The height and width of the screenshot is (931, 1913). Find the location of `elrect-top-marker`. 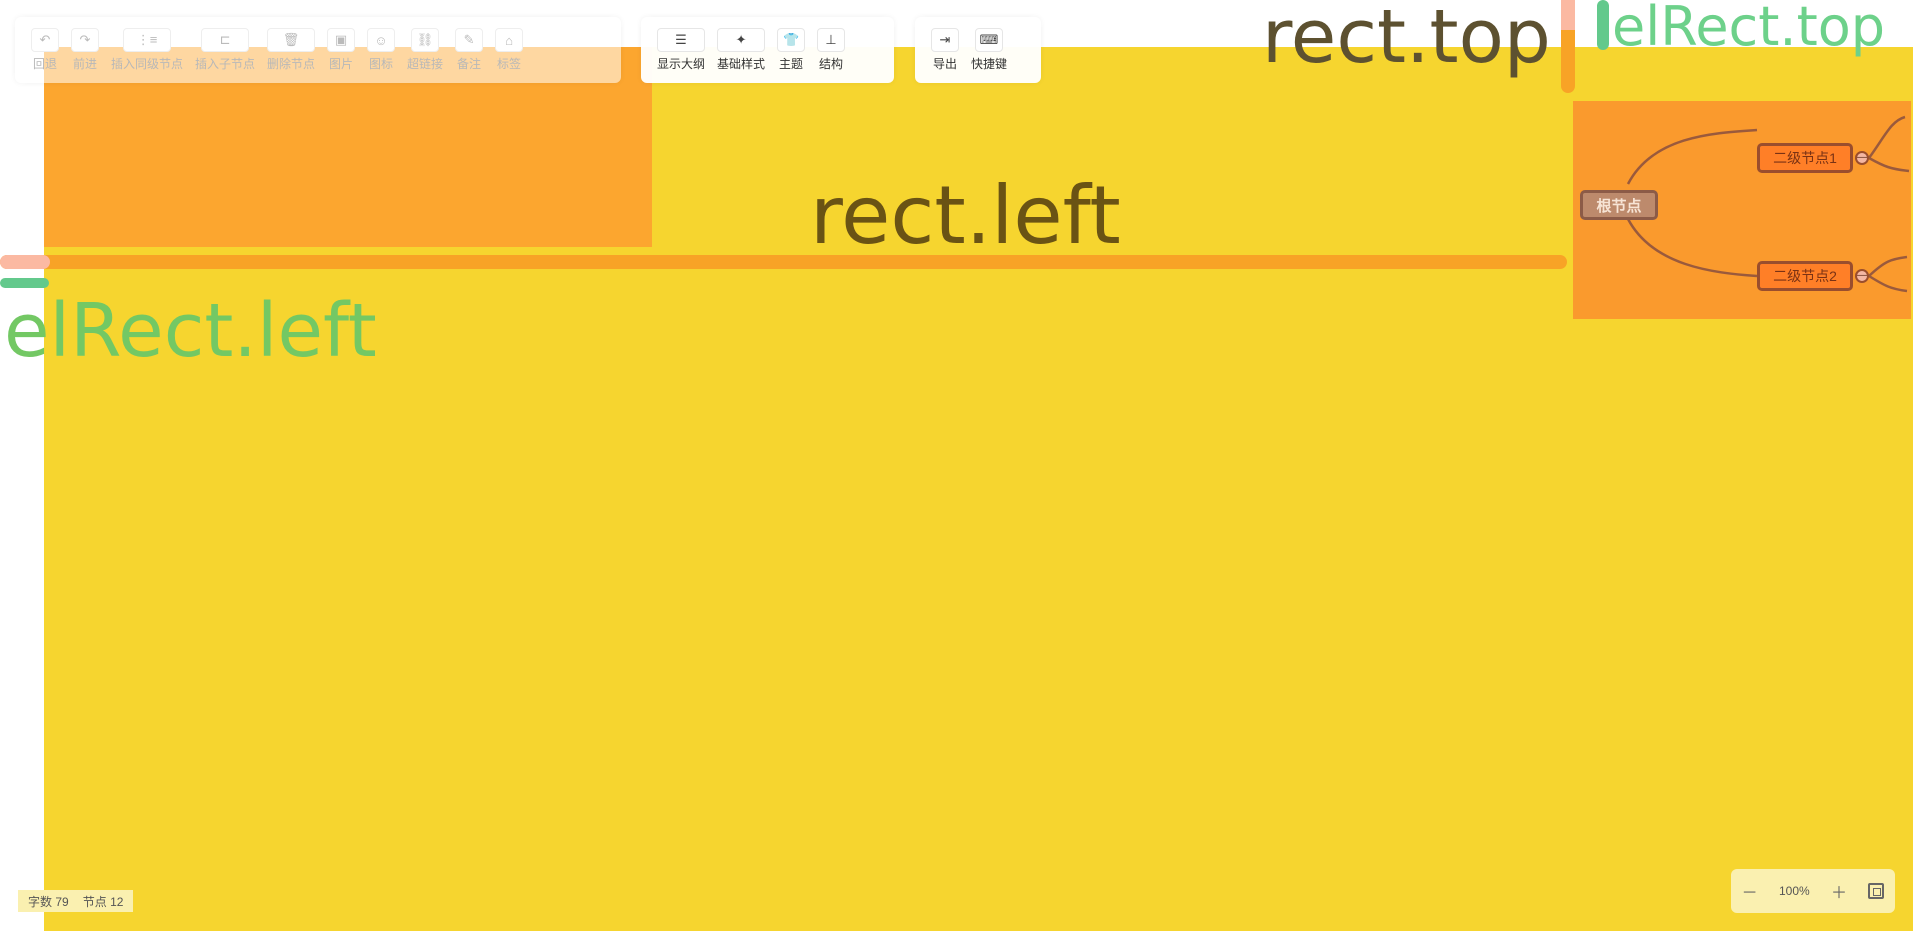

elrect-top-marker is located at coordinates (1603, 25).